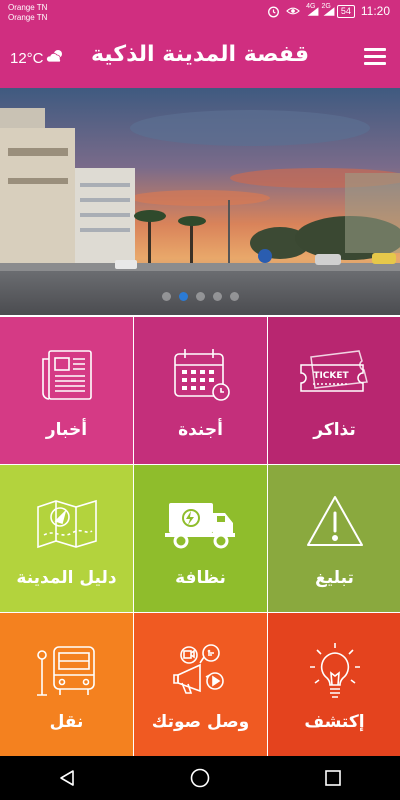 This screenshot has width=400, height=800. I want to click on home-icon, so click(200, 778).